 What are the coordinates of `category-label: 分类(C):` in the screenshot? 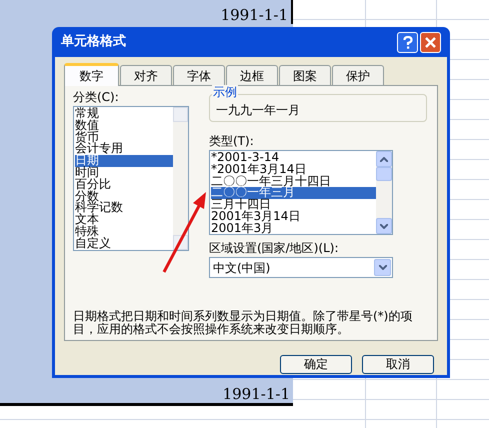 It's located at (96, 97).